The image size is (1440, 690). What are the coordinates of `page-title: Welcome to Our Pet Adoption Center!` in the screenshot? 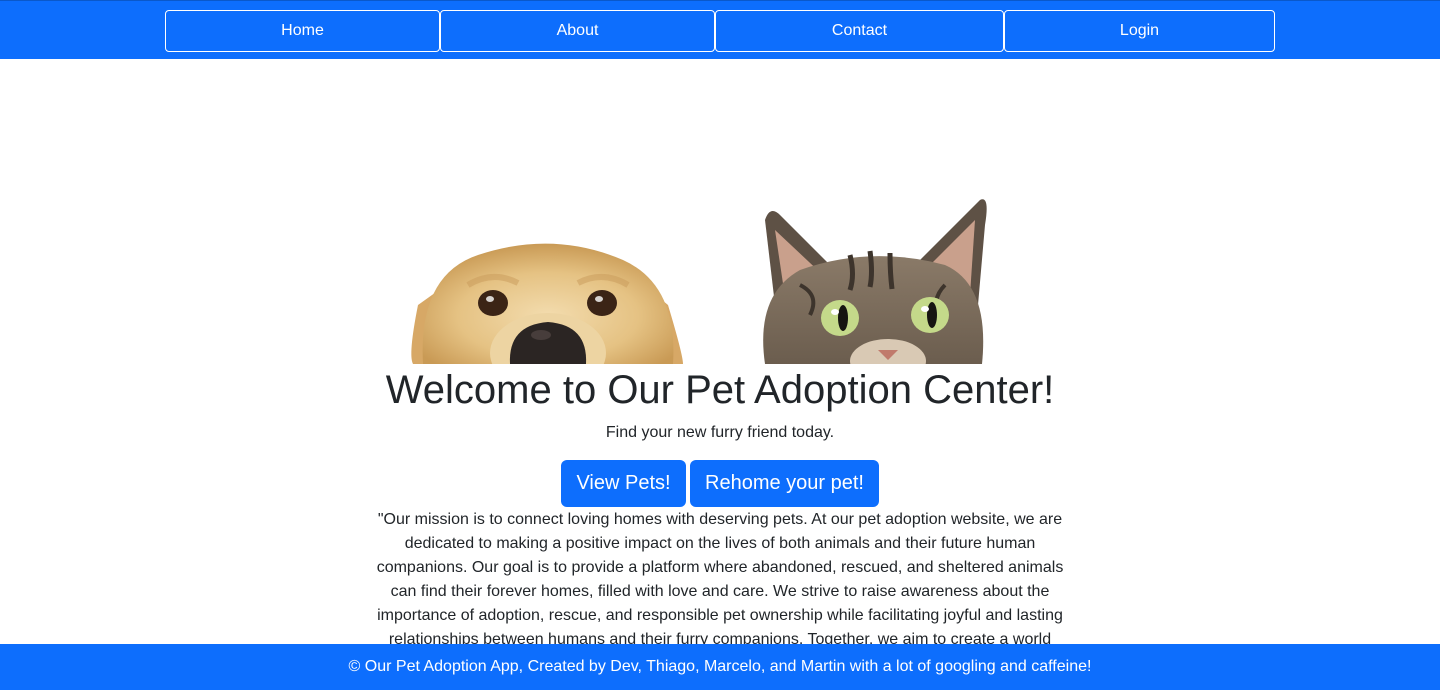 It's located at (720, 390).